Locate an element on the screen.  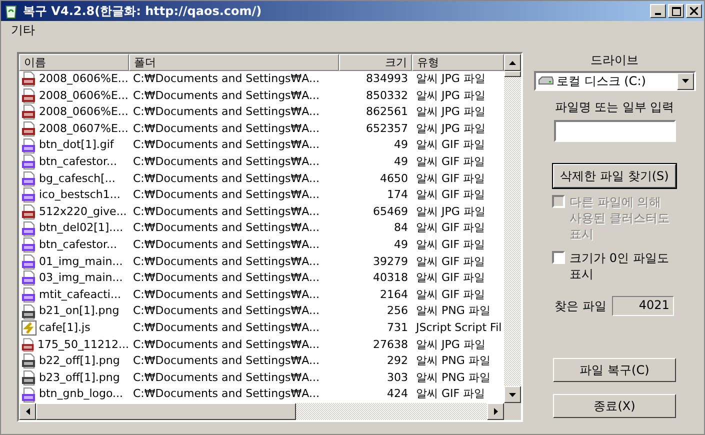
file-name: b22_off[1].png is located at coordinates (79, 361).